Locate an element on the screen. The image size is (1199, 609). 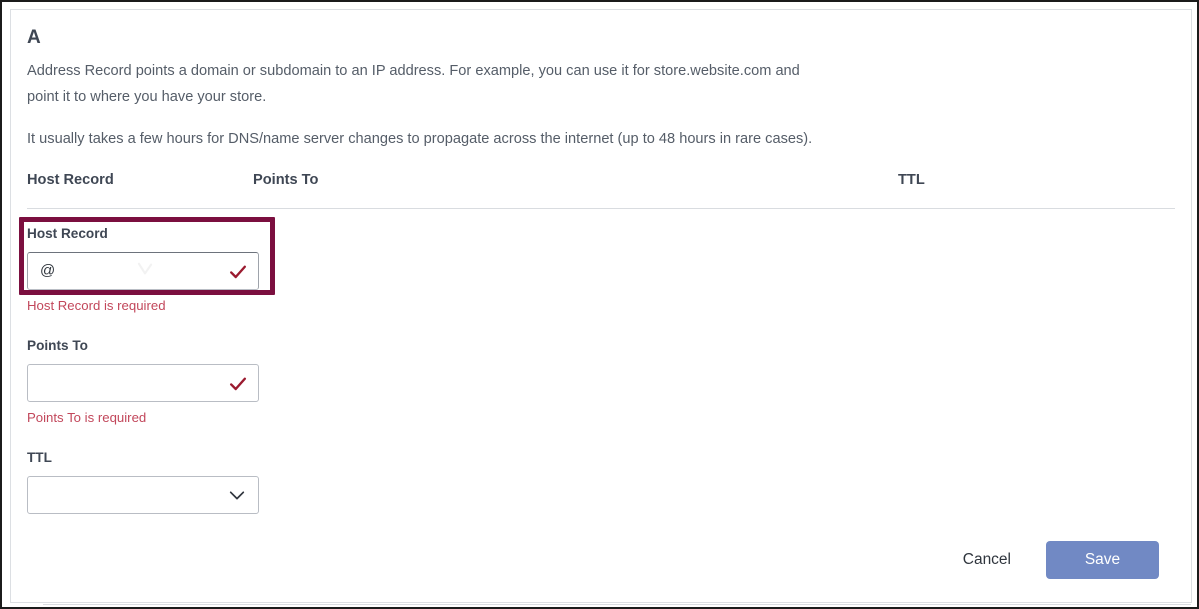
field-group-host-record: Host Record @ Host Record is required is located at coordinates (151, 266).